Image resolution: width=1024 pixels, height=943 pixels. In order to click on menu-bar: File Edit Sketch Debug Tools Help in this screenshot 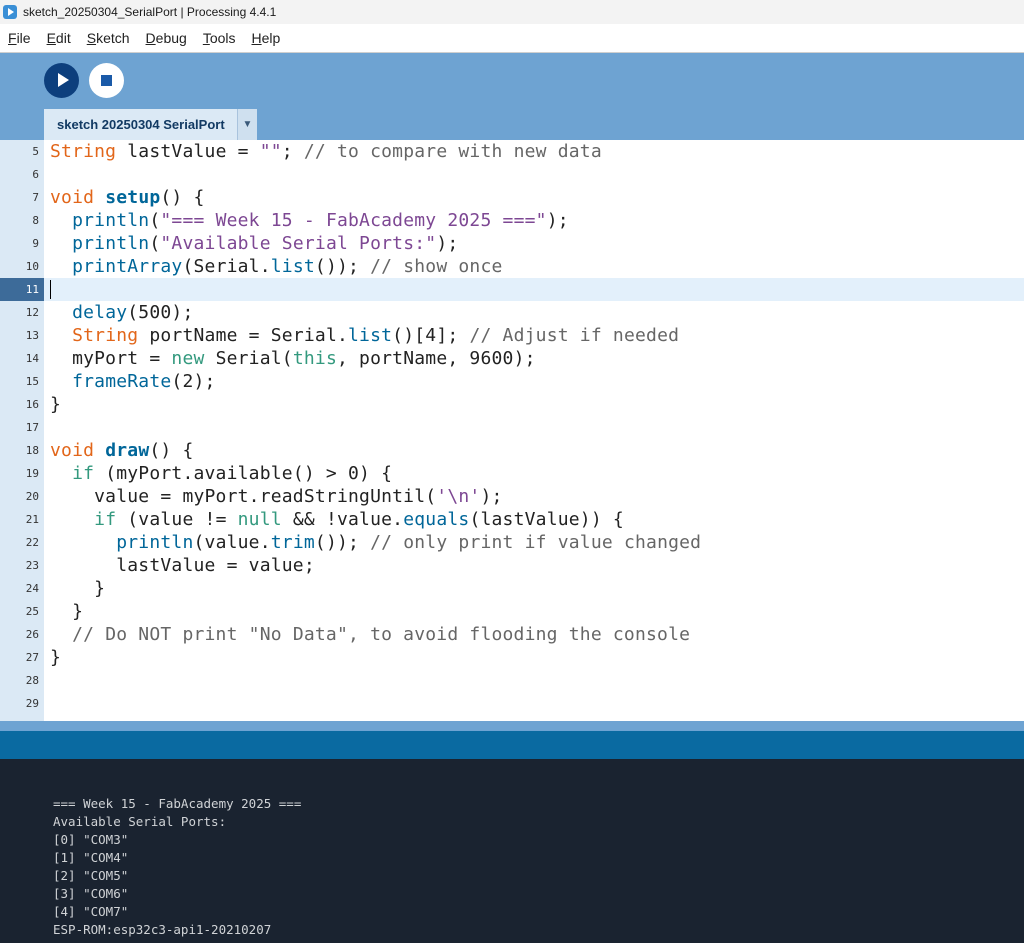, I will do `click(512, 38)`.